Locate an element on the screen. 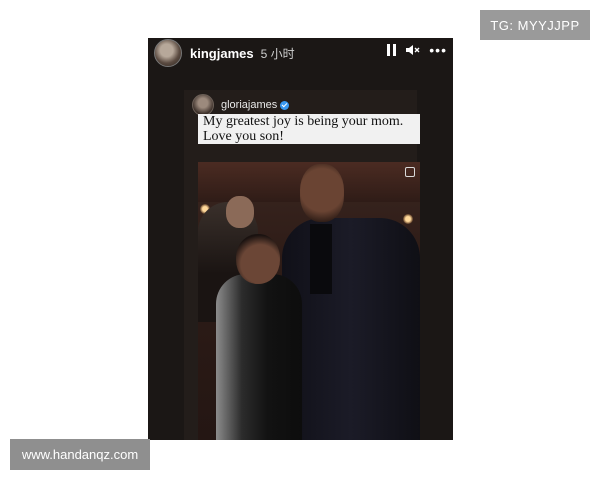  woman-head is located at coordinates (258, 259).